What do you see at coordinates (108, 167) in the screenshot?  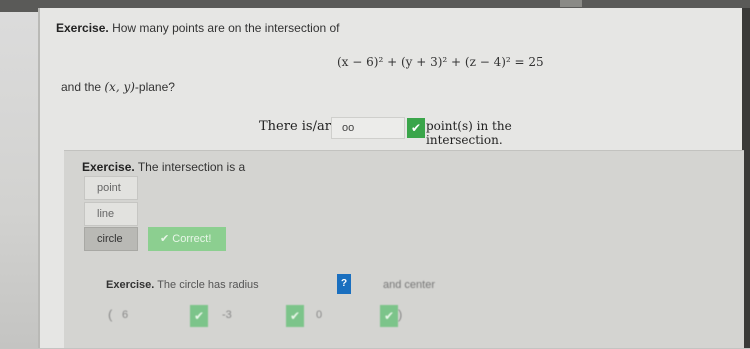 I see `exercise-2-title: Exercise.` at bounding box center [108, 167].